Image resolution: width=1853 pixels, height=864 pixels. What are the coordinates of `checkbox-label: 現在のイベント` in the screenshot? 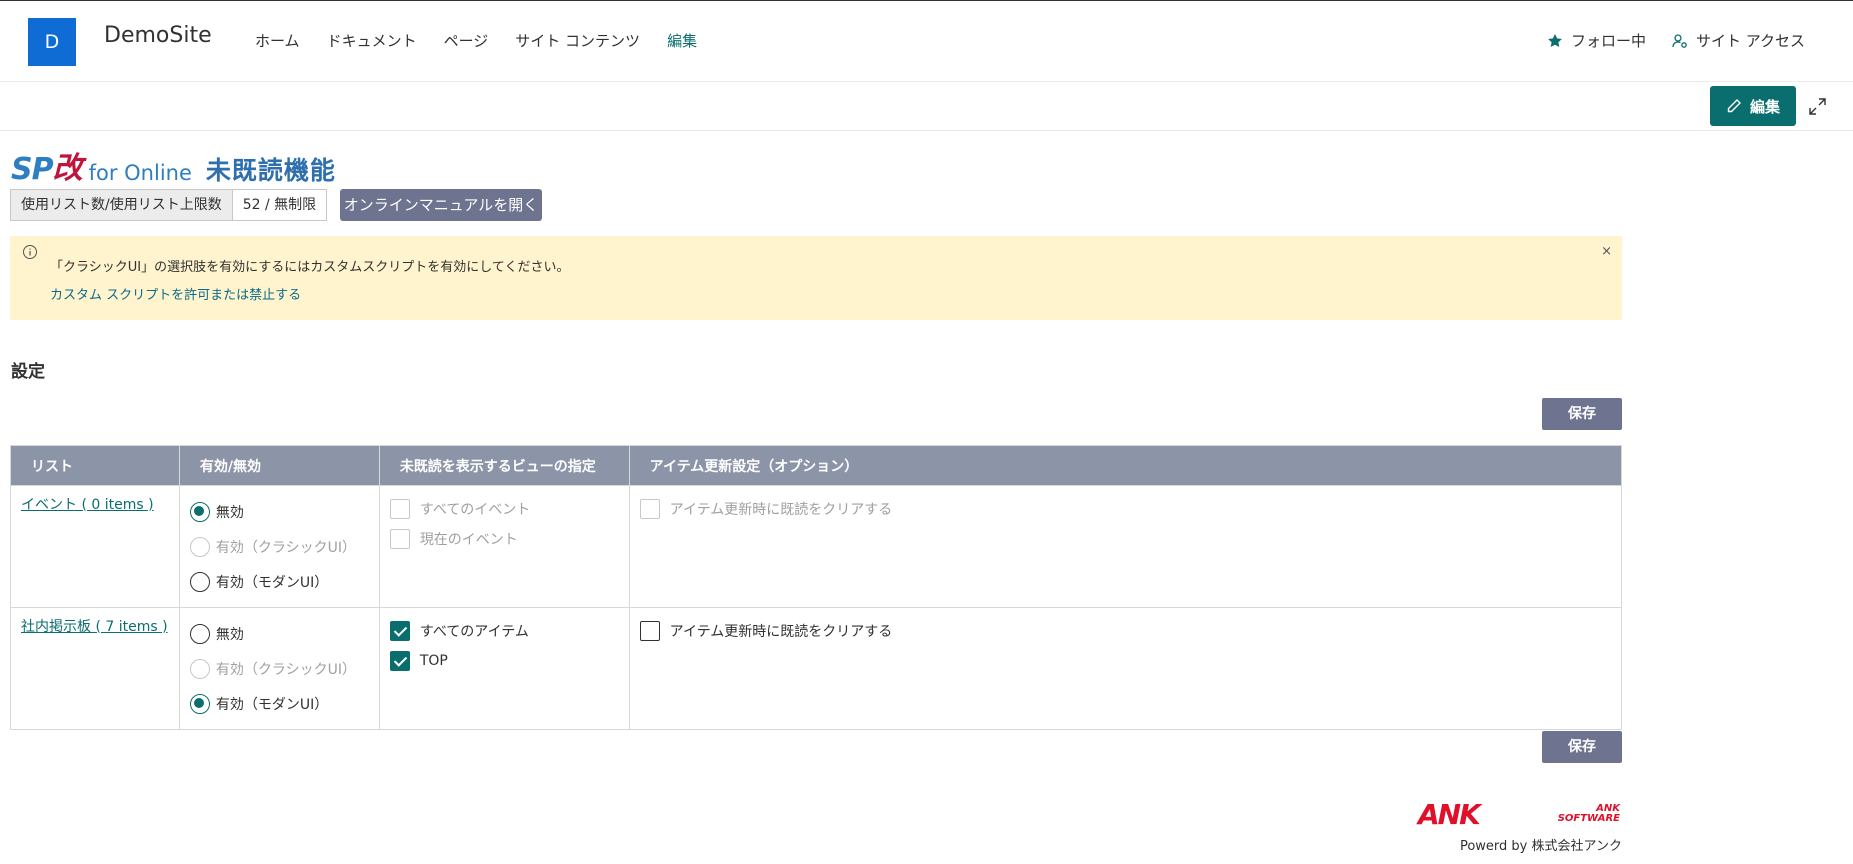 It's located at (468, 540).